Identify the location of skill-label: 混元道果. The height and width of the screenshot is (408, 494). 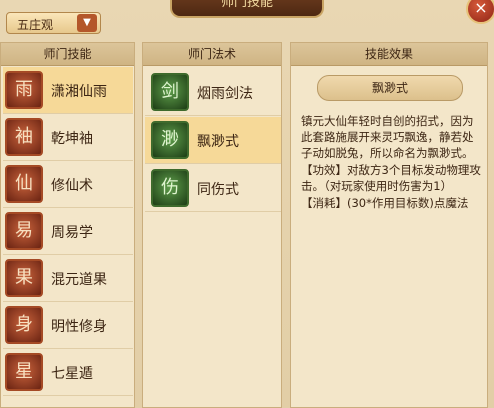
(79, 280).